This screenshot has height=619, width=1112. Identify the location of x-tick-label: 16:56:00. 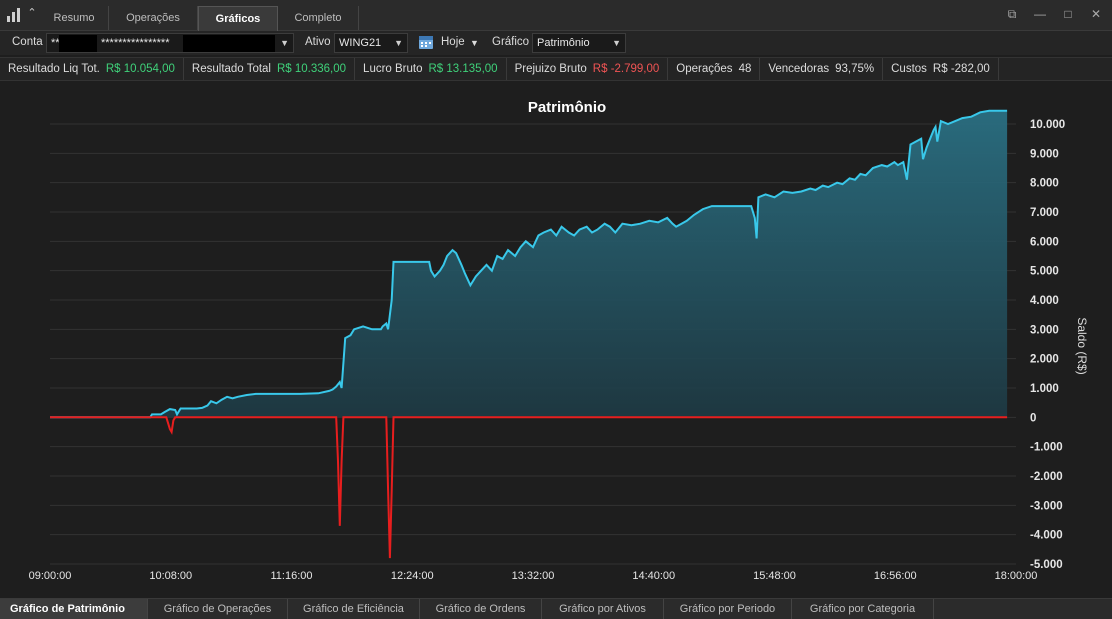
(895, 576).